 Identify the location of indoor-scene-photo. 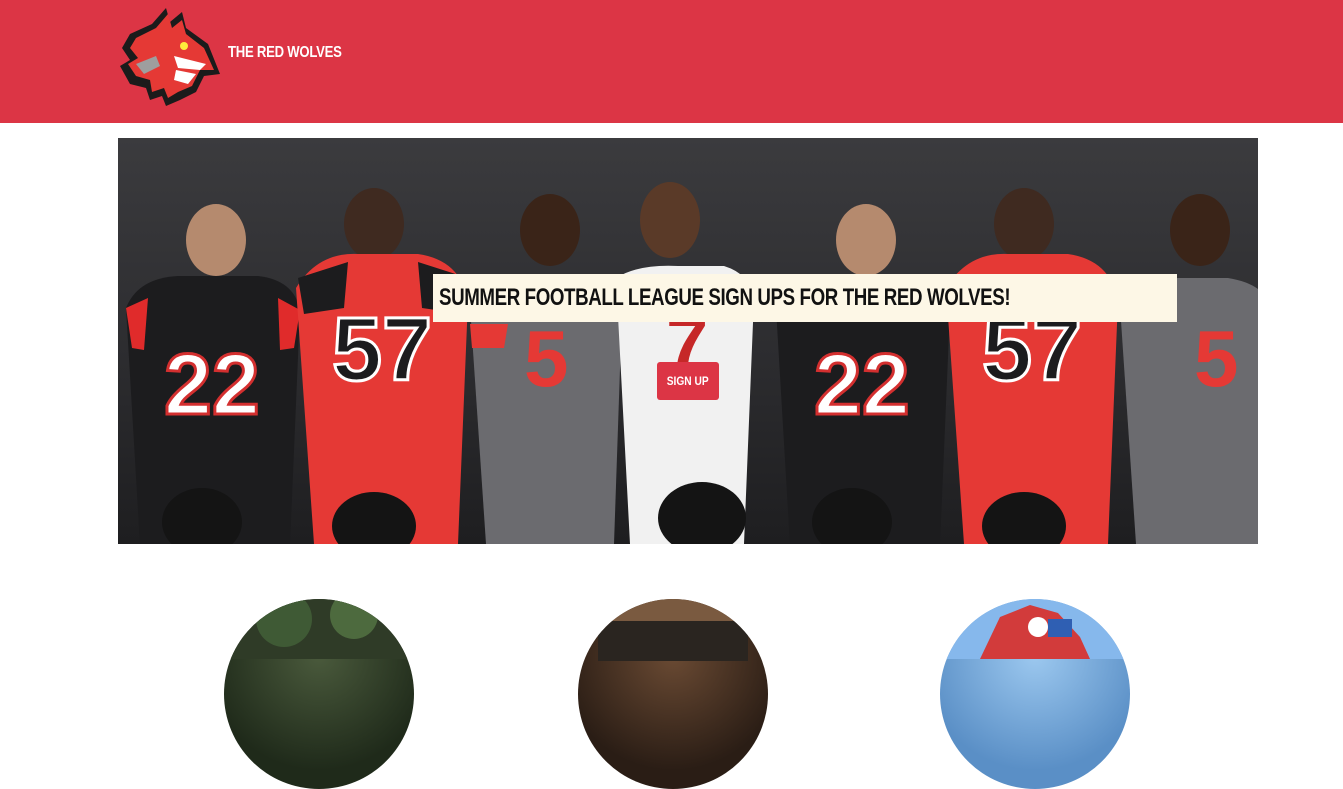
(673, 630).